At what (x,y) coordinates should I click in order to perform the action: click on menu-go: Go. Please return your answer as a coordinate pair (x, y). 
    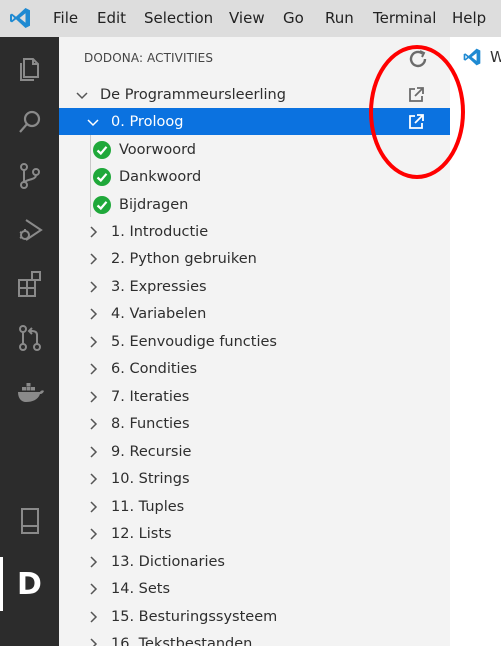
    Looking at the image, I should click on (293, 18).